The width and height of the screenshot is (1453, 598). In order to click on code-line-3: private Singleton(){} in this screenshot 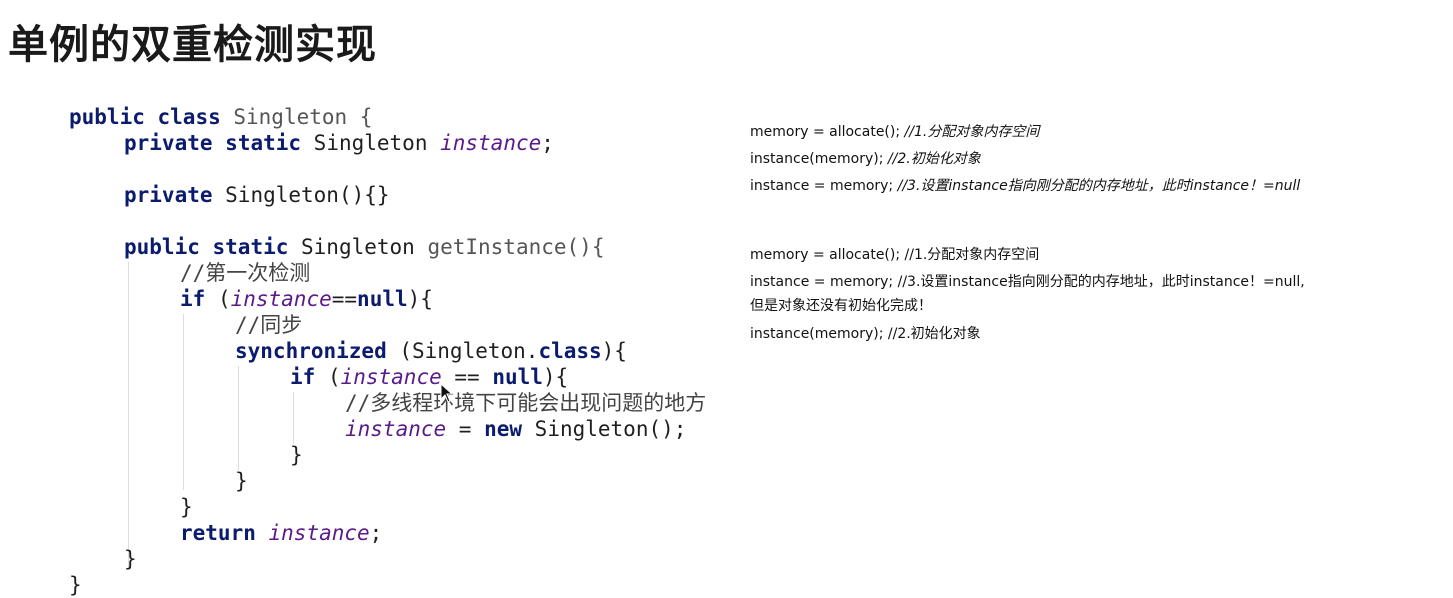, I will do `click(257, 195)`.